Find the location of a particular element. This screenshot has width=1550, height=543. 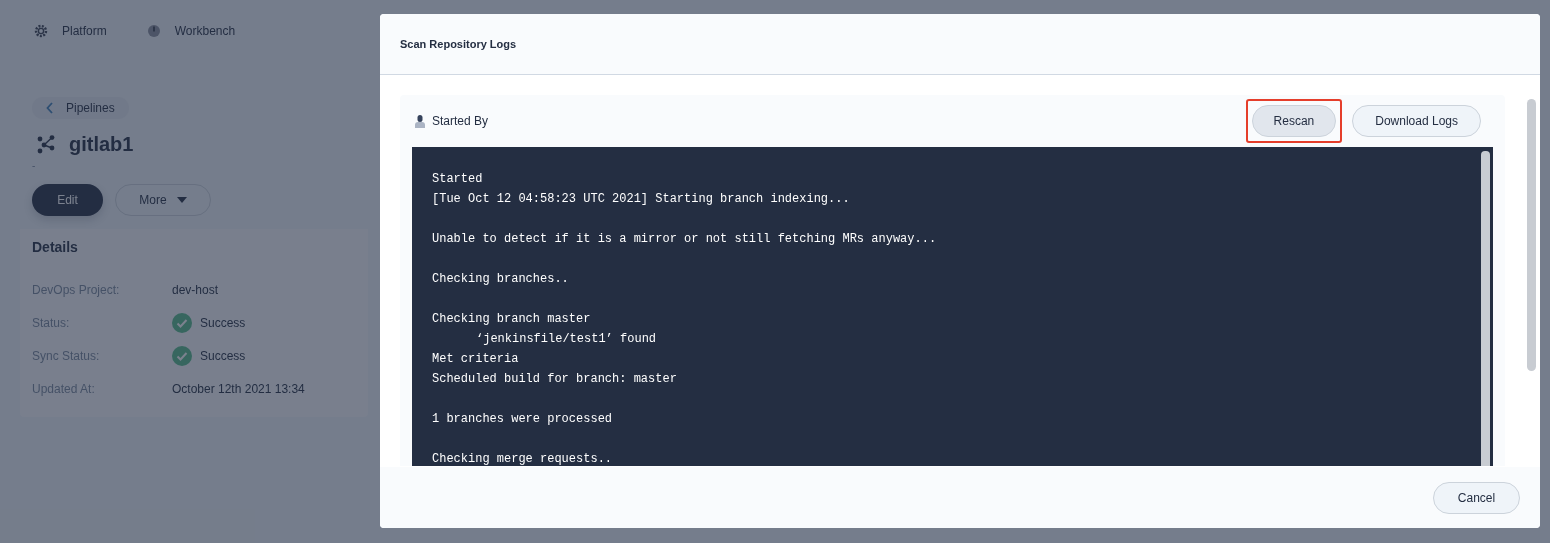

started-by-label: Started By is located at coordinates (460, 121).